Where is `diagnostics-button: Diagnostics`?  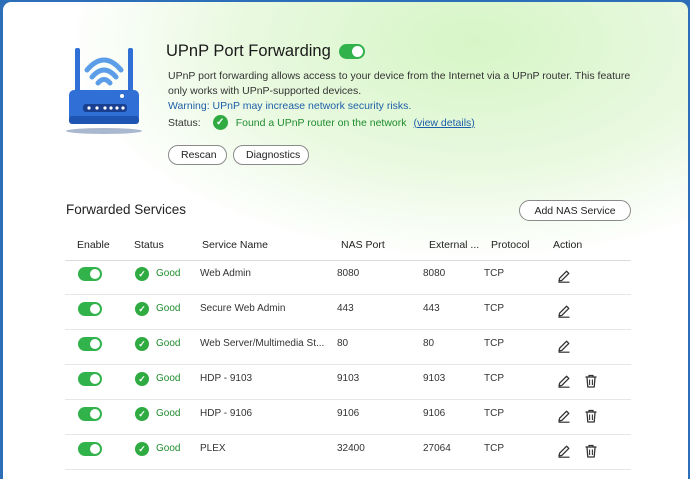
diagnostics-button: Diagnostics is located at coordinates (271, 155).